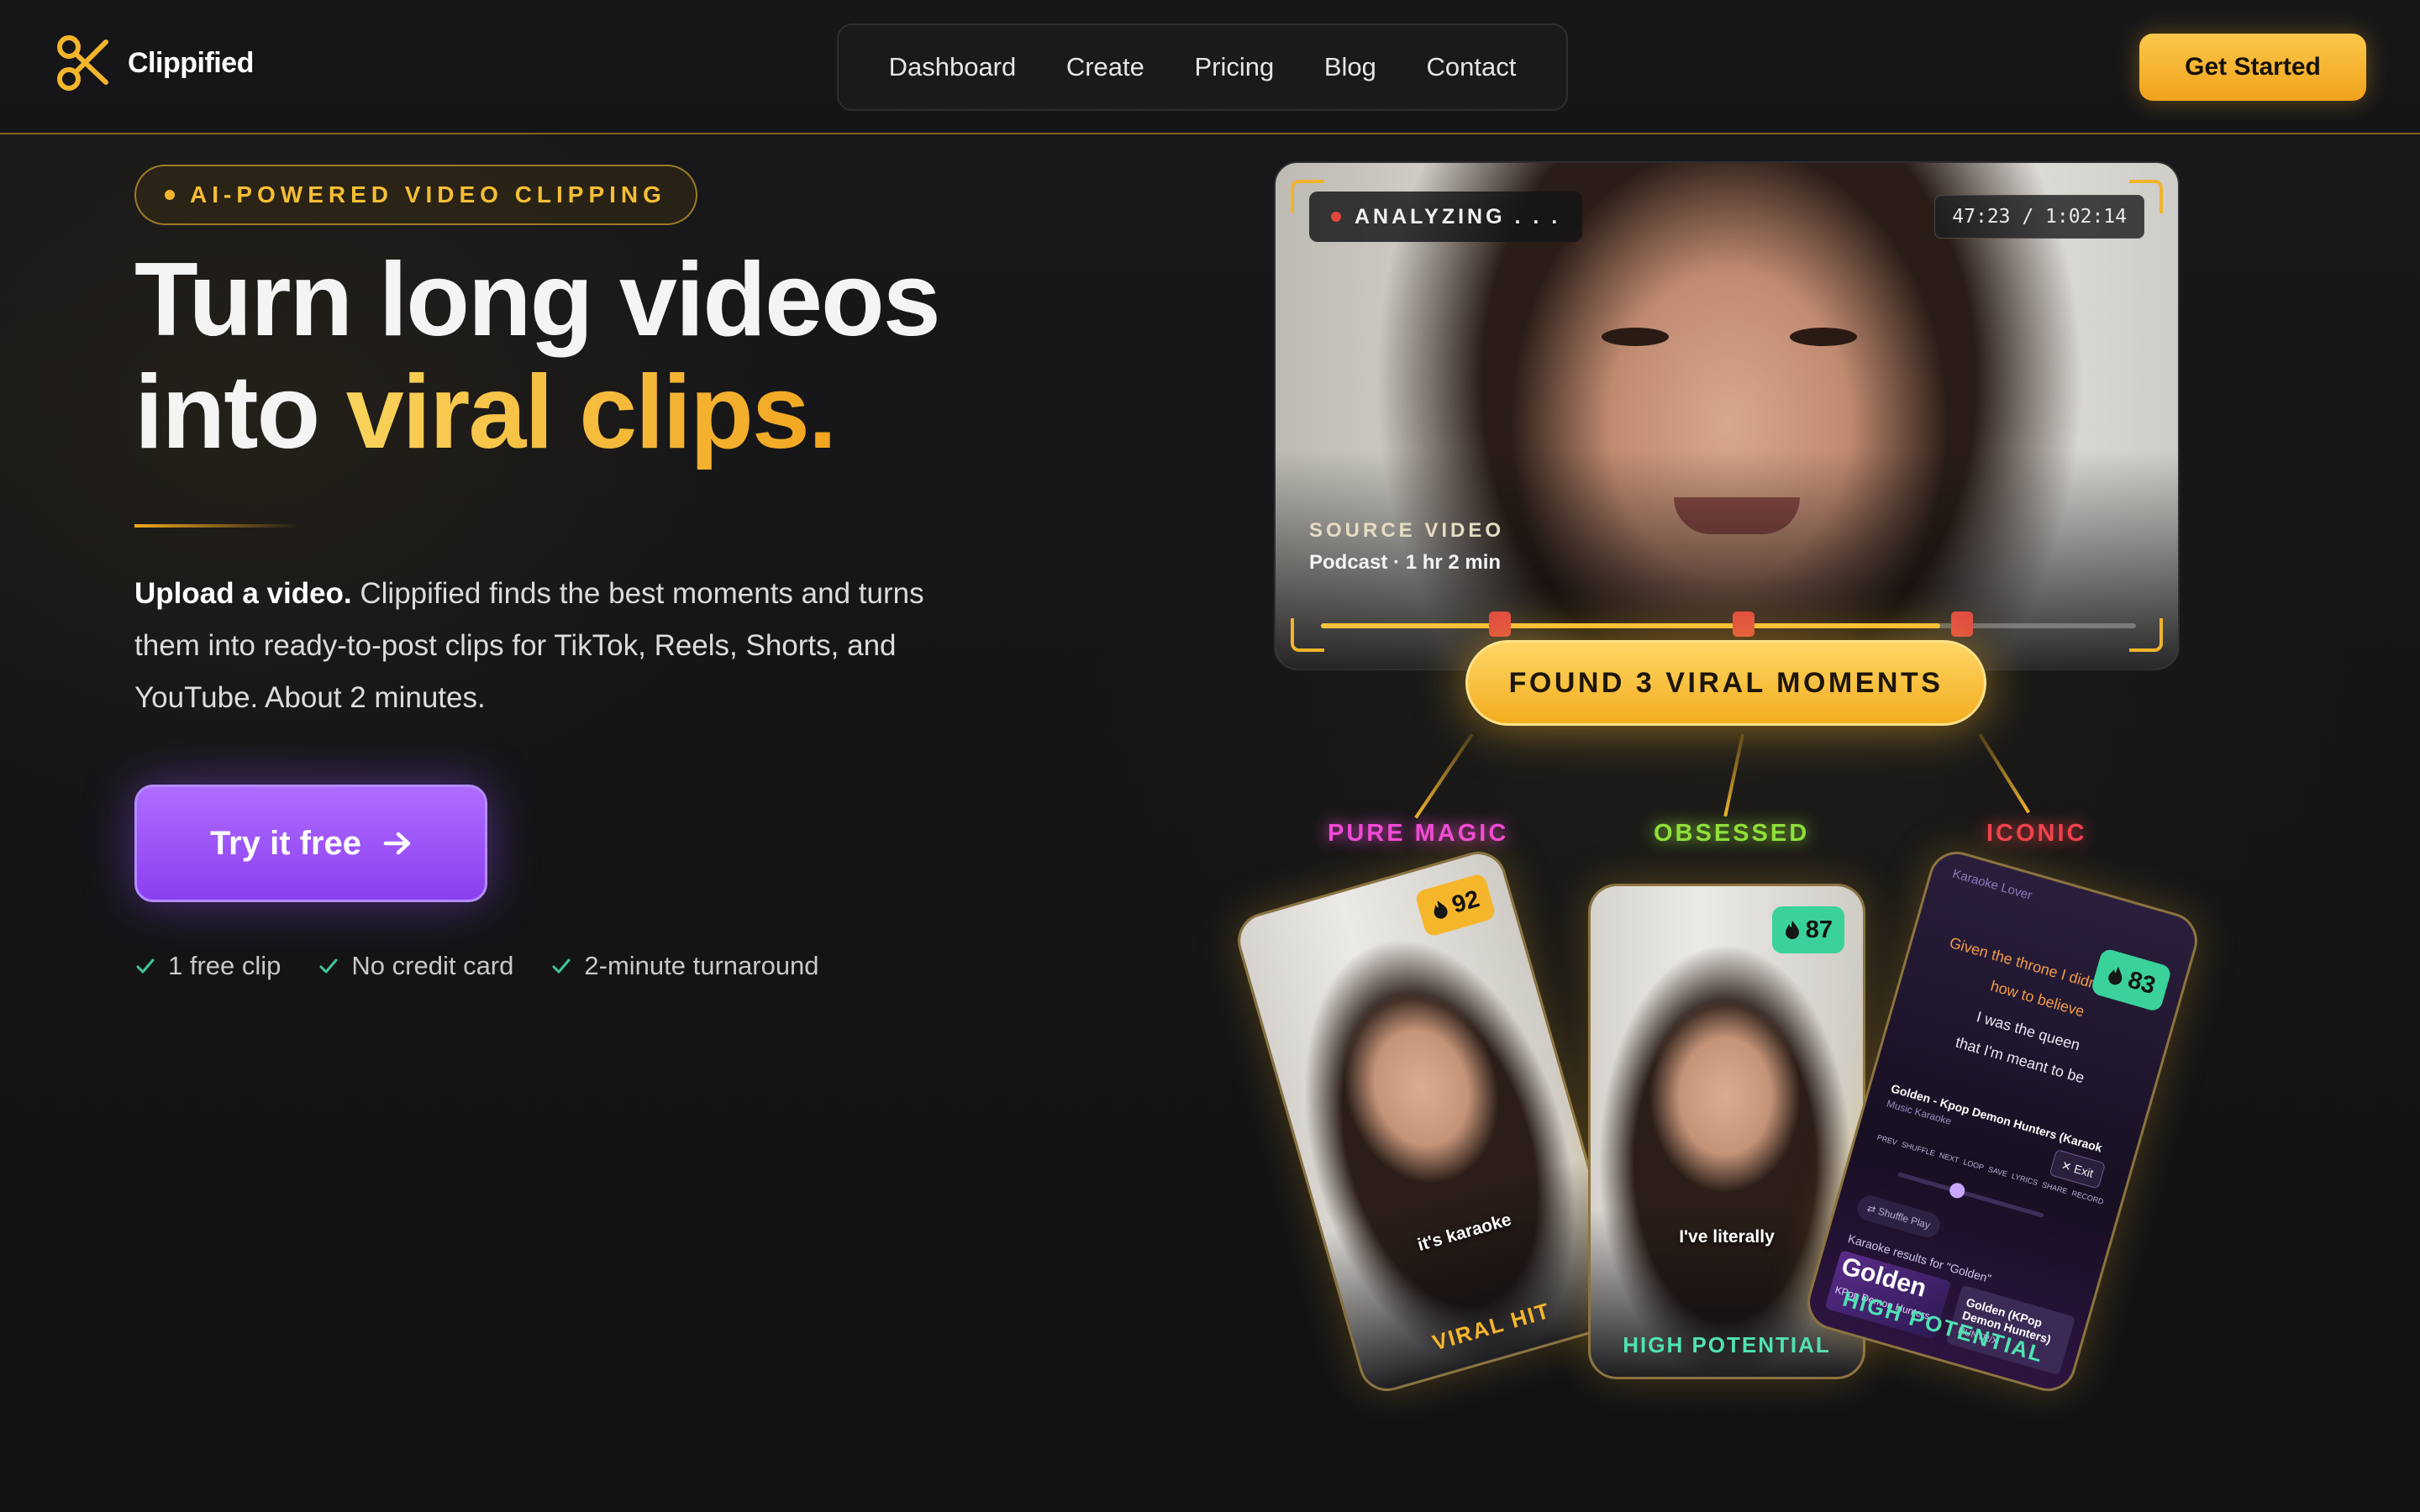 The width and height of the screenshot is (2420, 1512). What do you see at coordinates (1418, 833) in the screenshot?
I see `clip-label-pure-magic: PURE MAGIC` at bounding box center [1418, 833].